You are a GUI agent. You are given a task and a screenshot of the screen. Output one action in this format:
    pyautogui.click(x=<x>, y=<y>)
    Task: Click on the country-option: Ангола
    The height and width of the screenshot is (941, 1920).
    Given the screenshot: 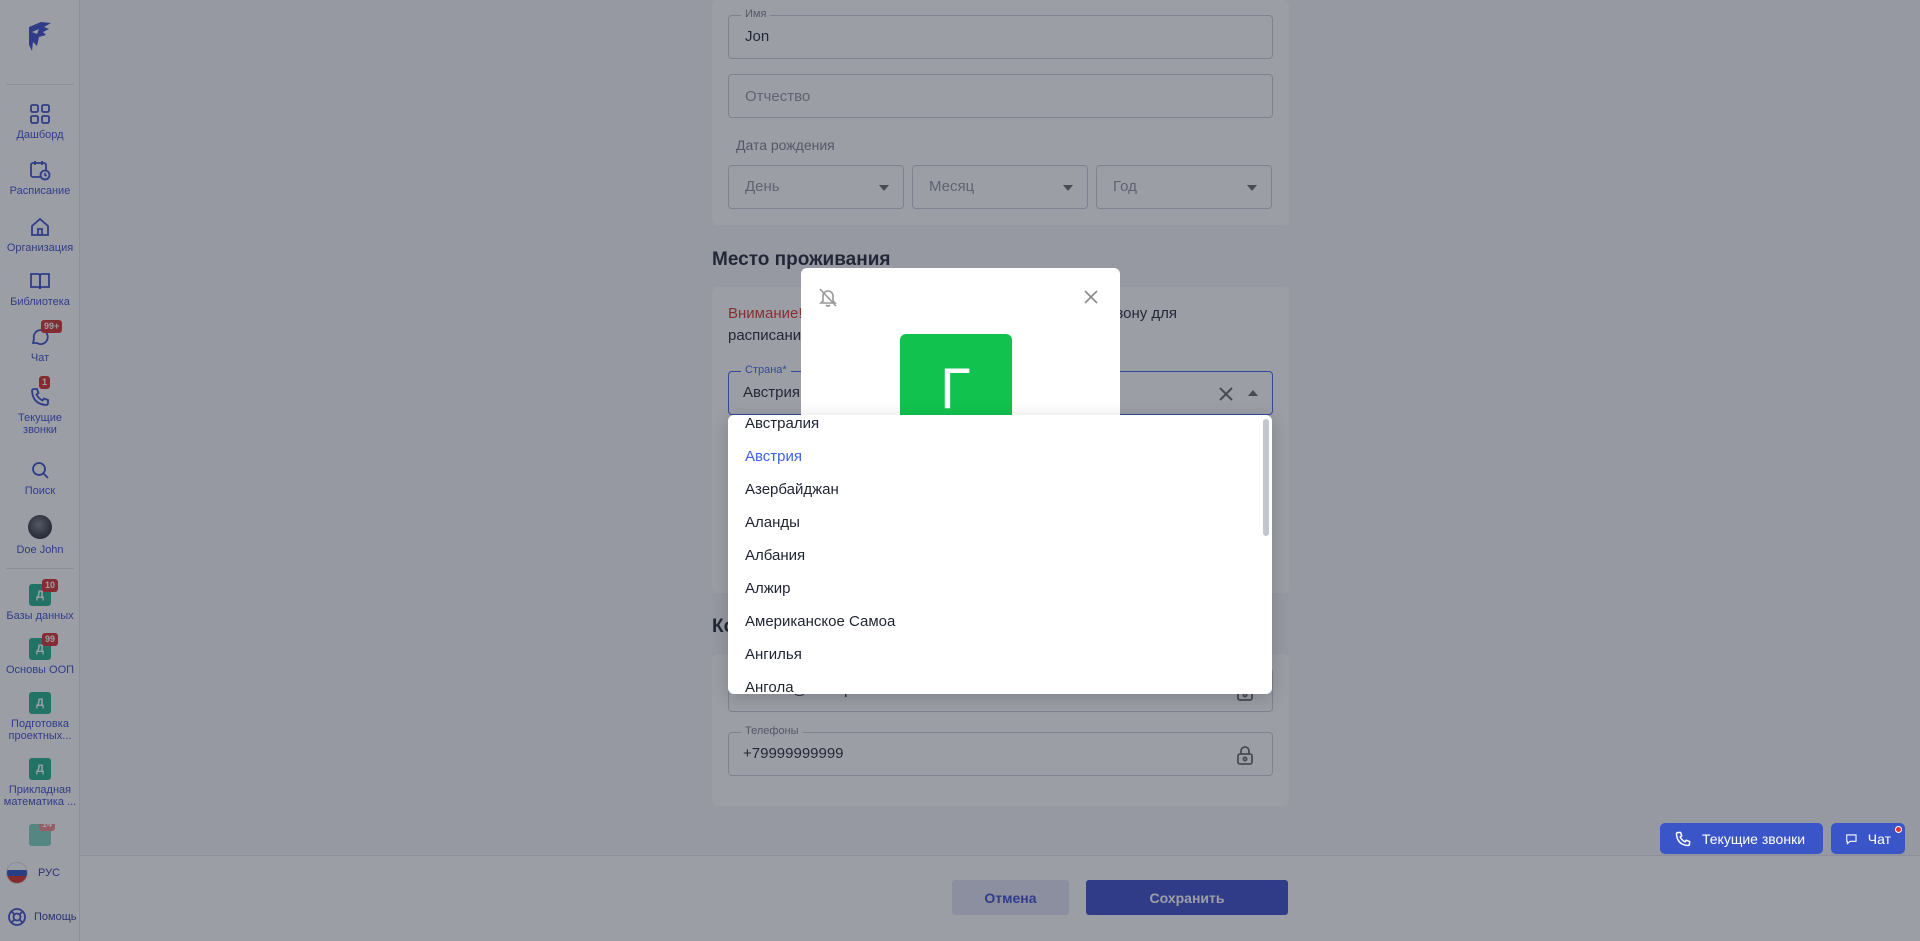 What is the action you would take?
    pyautogui.click(x=993, y=682)
    